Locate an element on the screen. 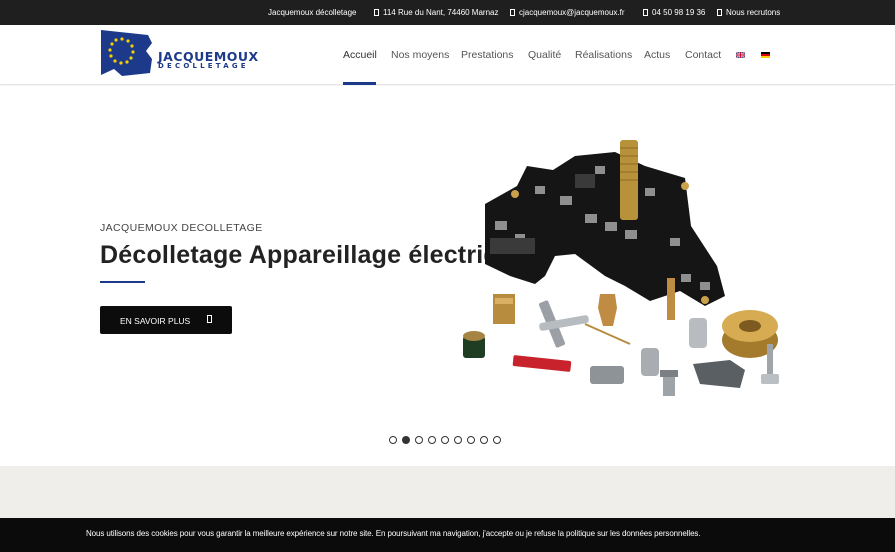 The height and width of the screenshot is (552, 895). slider-dot-active is located at coordinates (406, 440).